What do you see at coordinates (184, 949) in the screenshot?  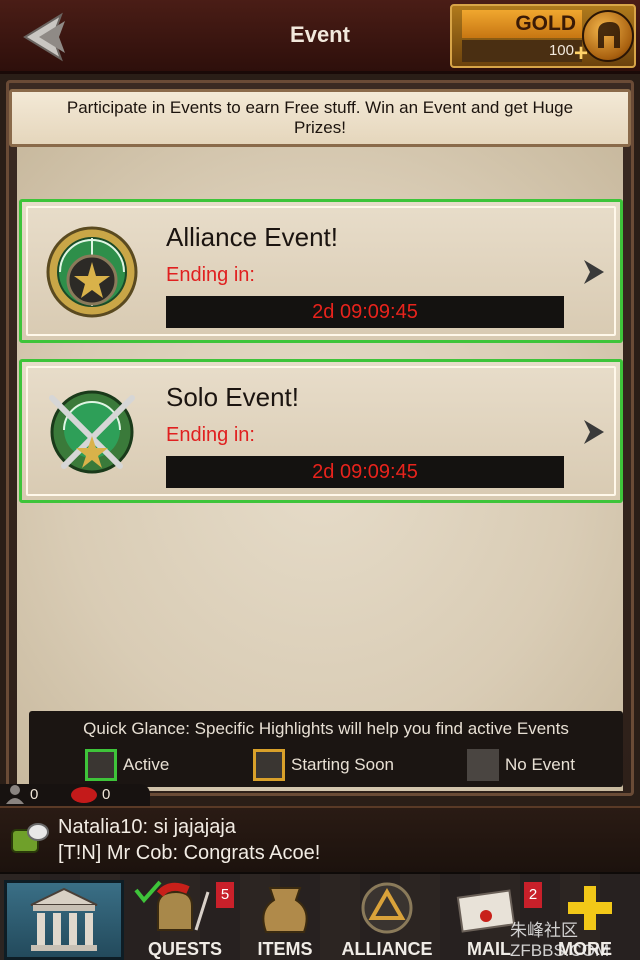 I see `nav-label: QUESTS` at bounding box center [184, 949].